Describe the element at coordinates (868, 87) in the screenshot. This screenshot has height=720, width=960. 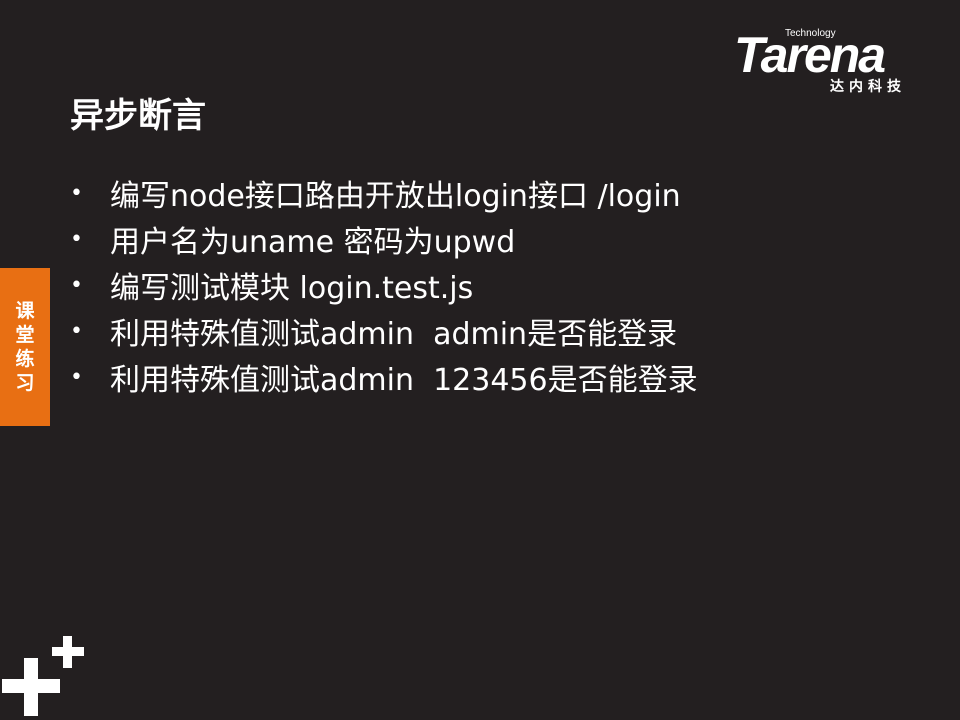
I see `logo-chinese-text: 达内科技` at that location.